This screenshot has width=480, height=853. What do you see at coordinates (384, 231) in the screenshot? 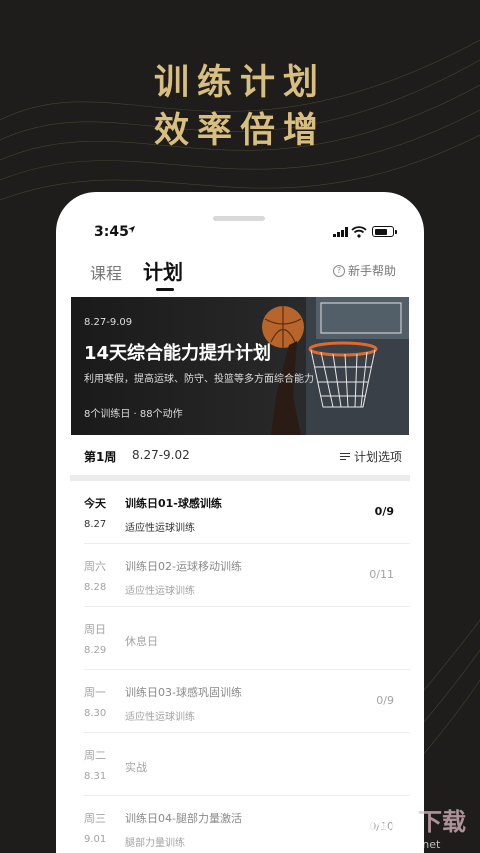
I see `battery-icon` at bounding box center [384, 231].